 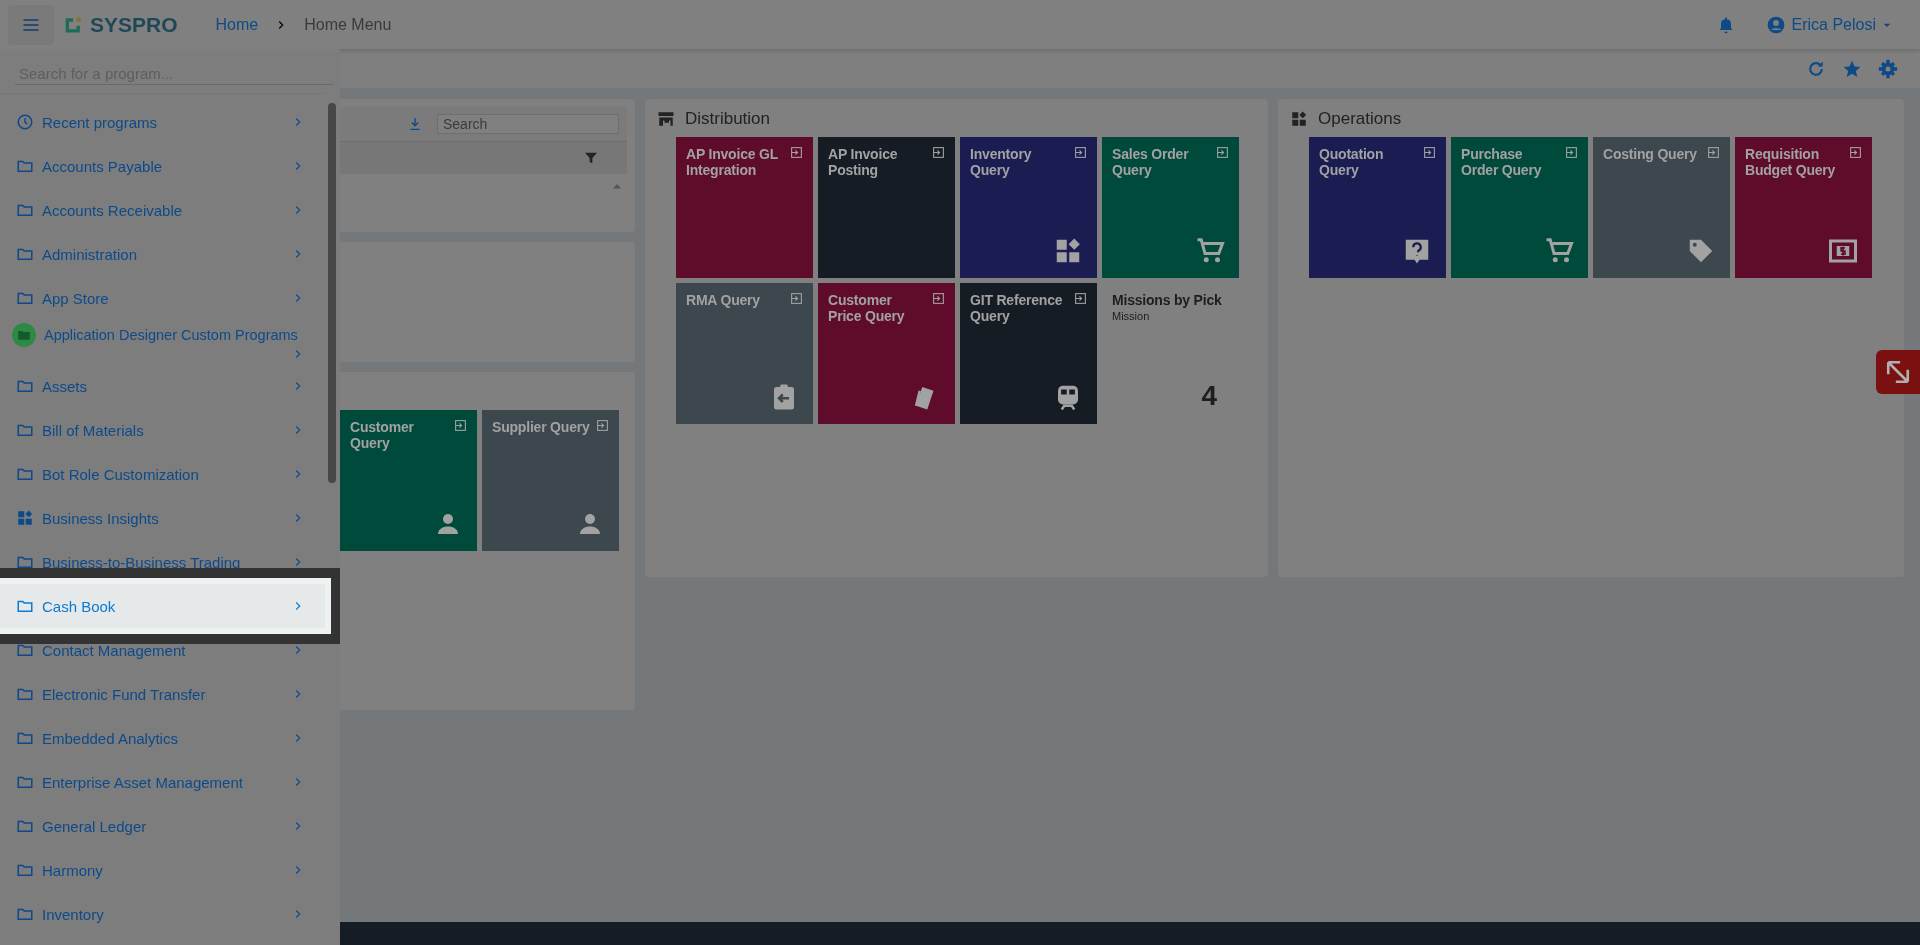 I want to click on menu-item: Assets, so click(x=162, y=386).